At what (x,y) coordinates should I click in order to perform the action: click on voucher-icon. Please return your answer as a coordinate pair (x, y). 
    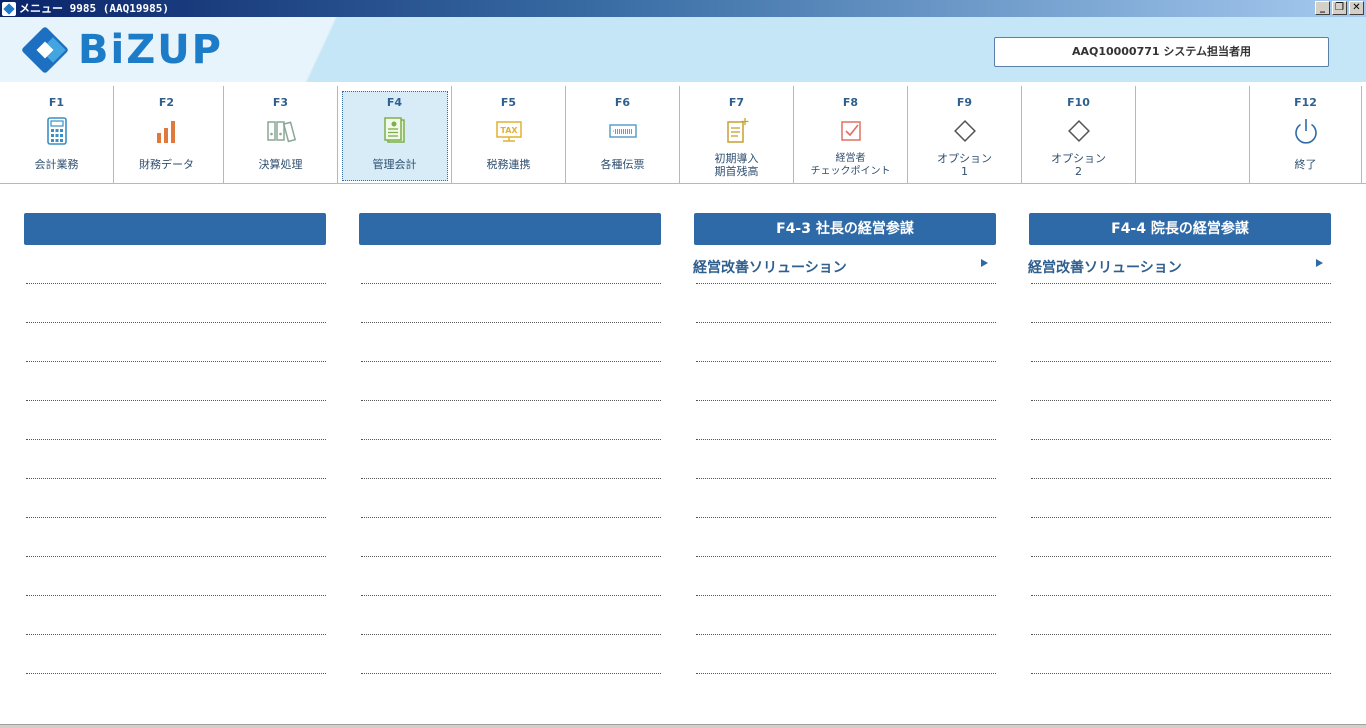
    Looking at the image, I should click on (622, 131).